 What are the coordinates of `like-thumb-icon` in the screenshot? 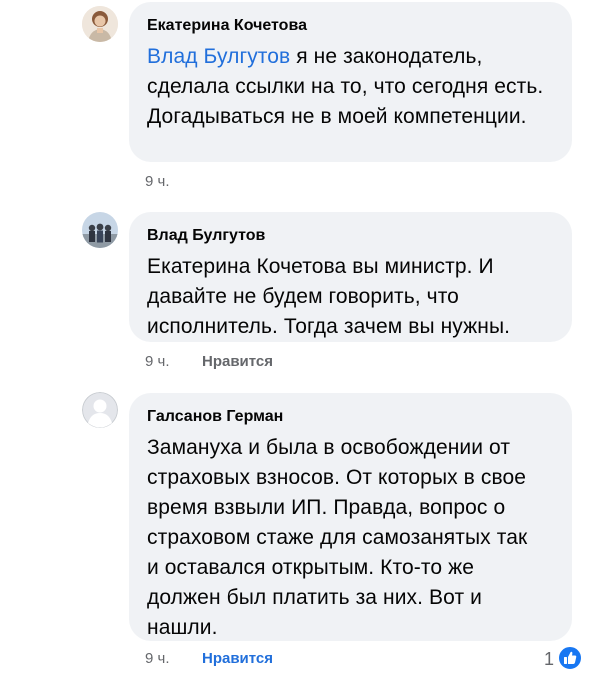 It's located at (570, 658).